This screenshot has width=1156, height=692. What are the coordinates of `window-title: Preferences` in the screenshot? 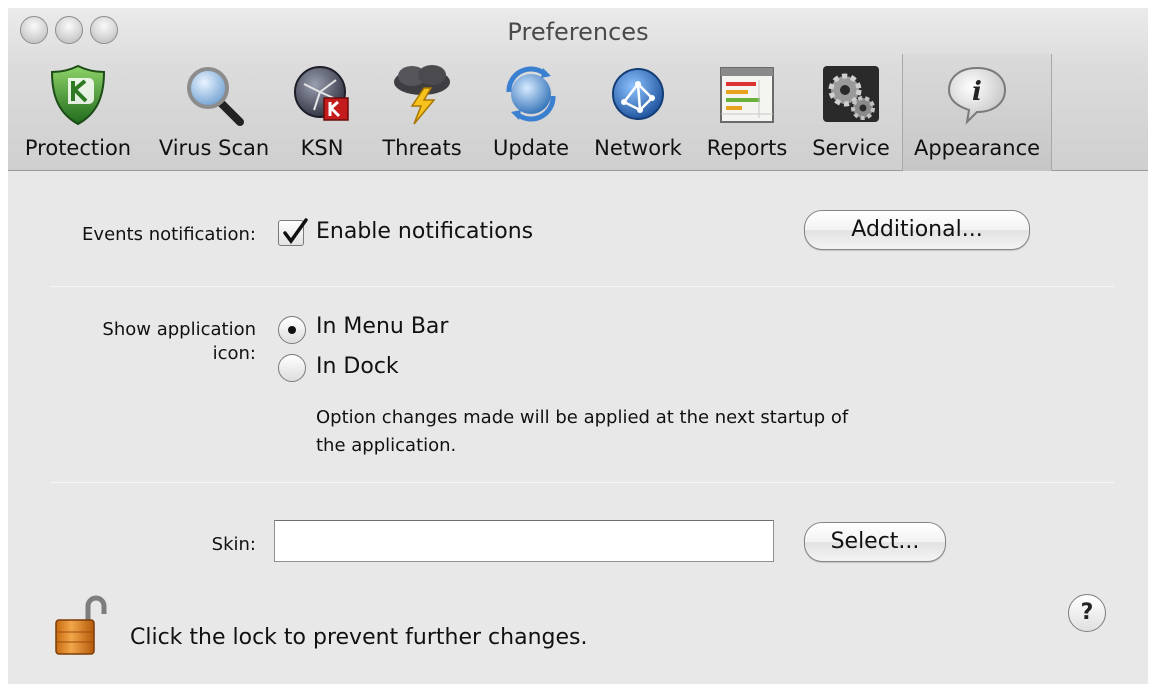 It's located at (578, 32).